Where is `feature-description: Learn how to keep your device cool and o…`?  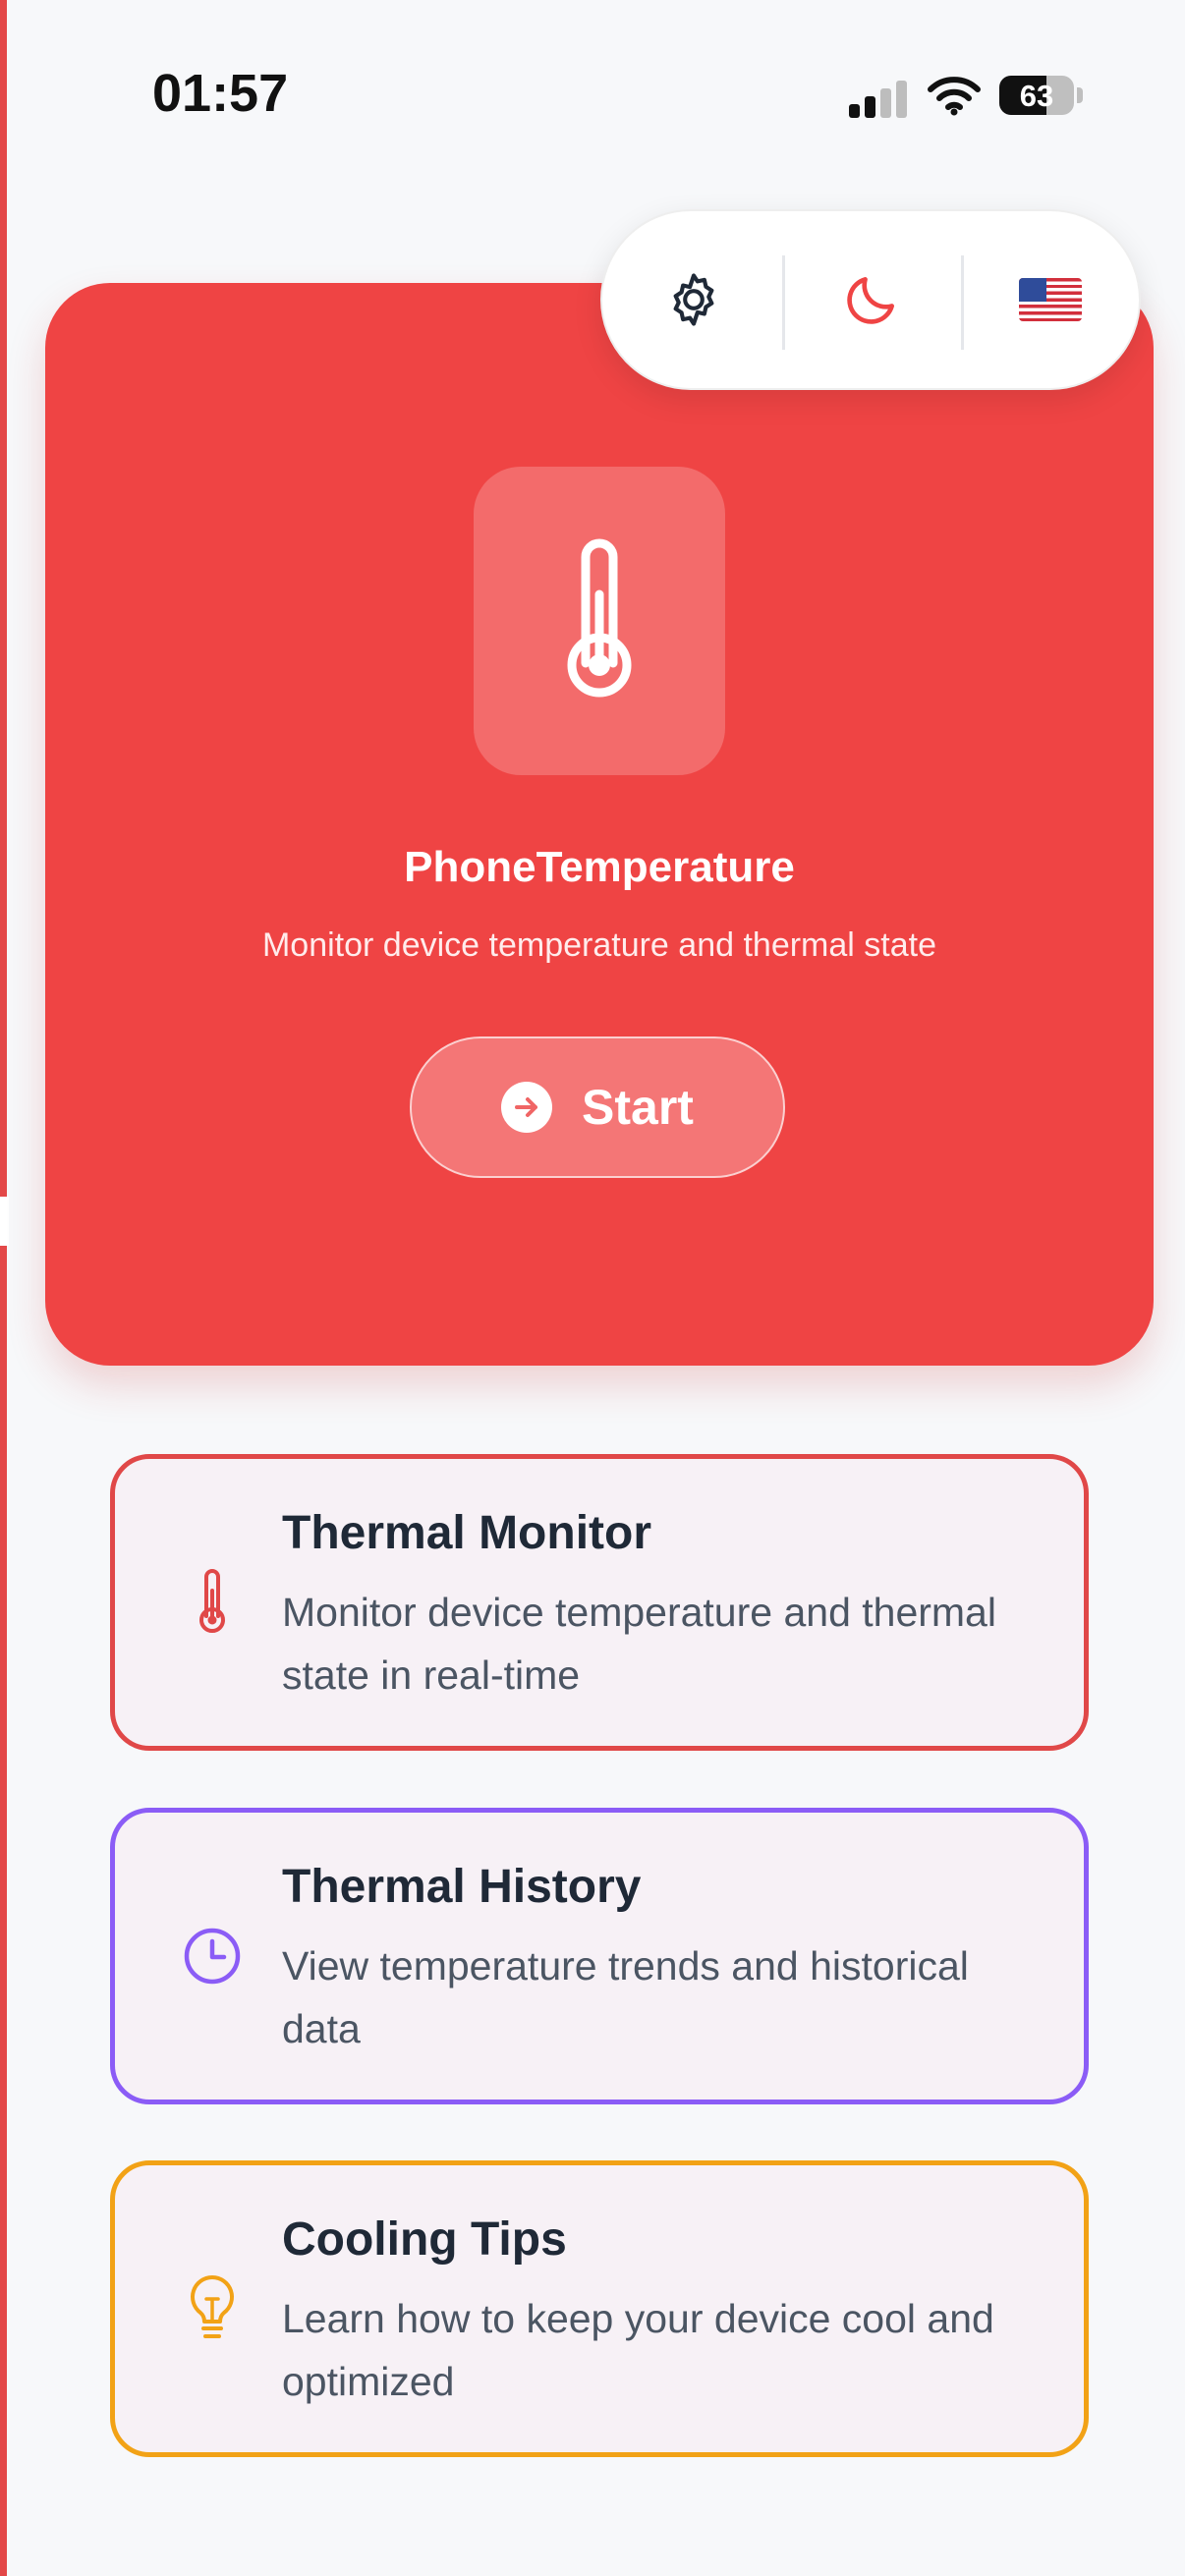 feature-description: Learn how to keep your device cool and o… is located at coordinates (638, 2350).